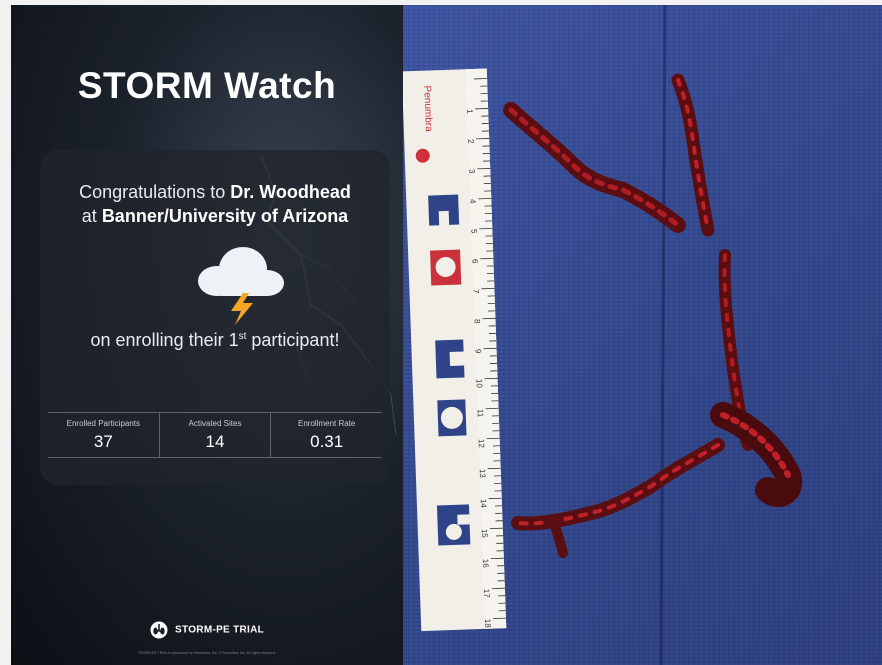  Describe the element at coordinates (483, 504) in the screenshot. I see `ruler-number: 14` at that location.